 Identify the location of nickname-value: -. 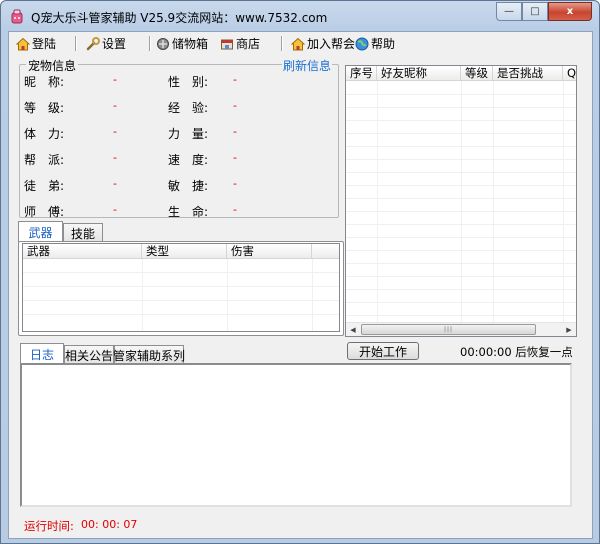
(115, 79).